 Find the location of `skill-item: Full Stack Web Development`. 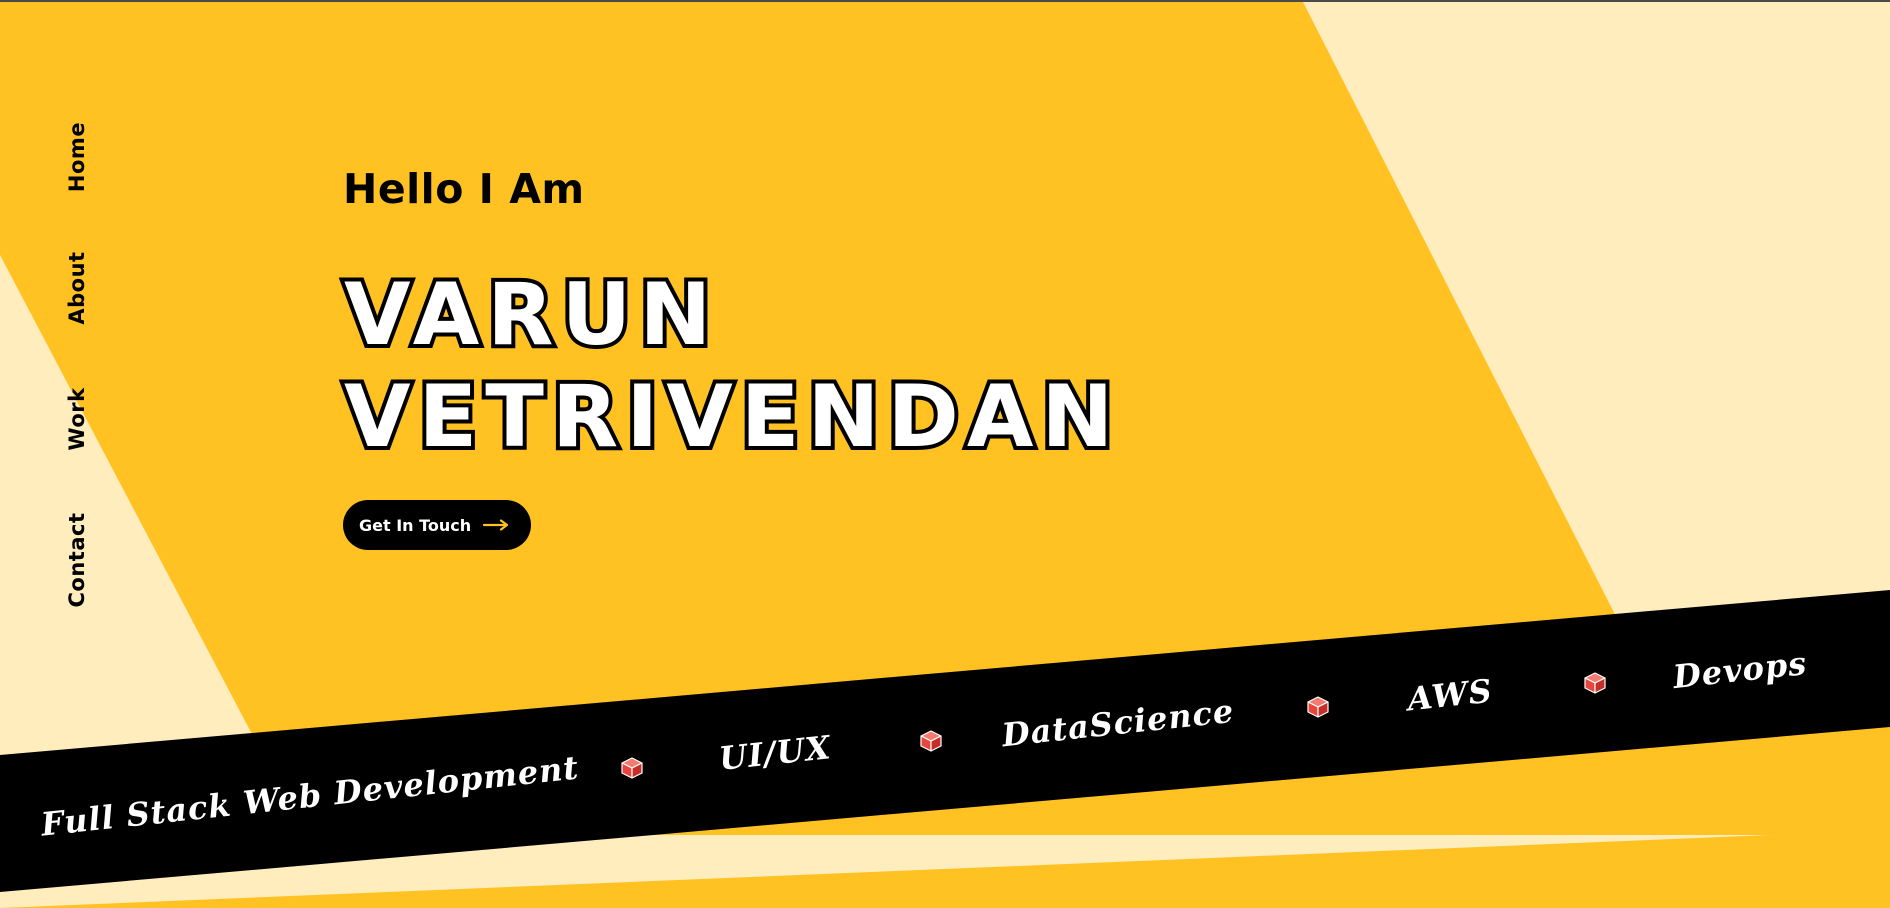

skill-item: Full Stack Web Development is located at coordinates (310, 796).